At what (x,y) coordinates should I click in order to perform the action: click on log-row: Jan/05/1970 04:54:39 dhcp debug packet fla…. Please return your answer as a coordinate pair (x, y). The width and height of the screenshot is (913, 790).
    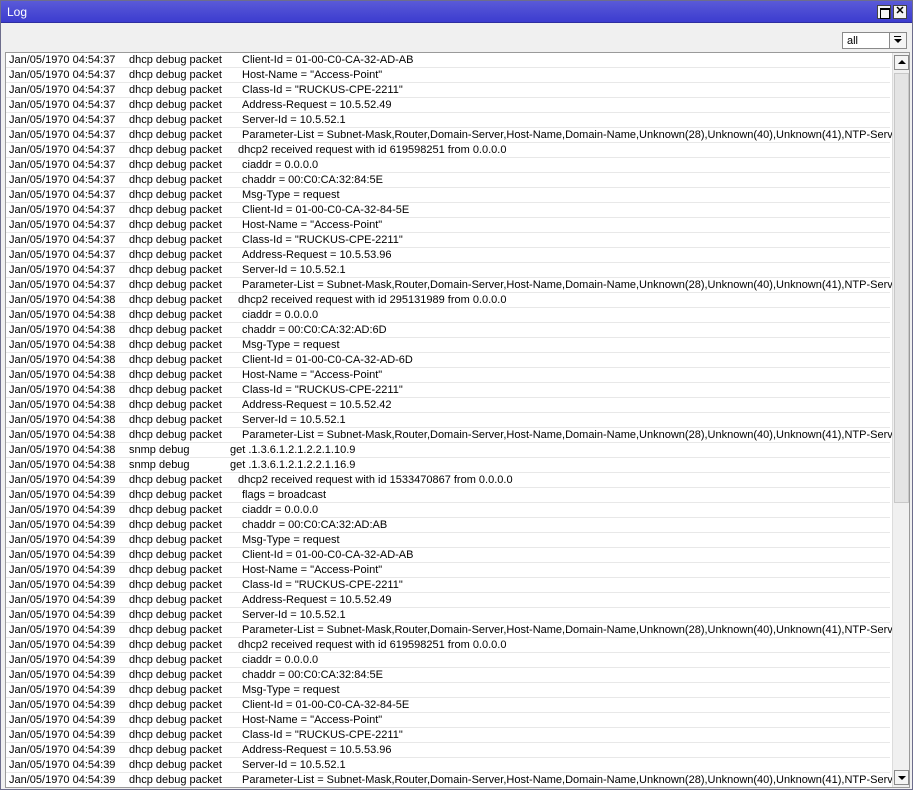
    Looking at the image, I should click on (448, 495).